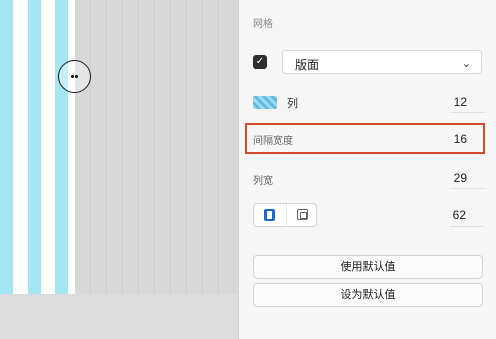 This screenshot has width=496, height=339. I want to click on column-align-button, so click(269, 215).